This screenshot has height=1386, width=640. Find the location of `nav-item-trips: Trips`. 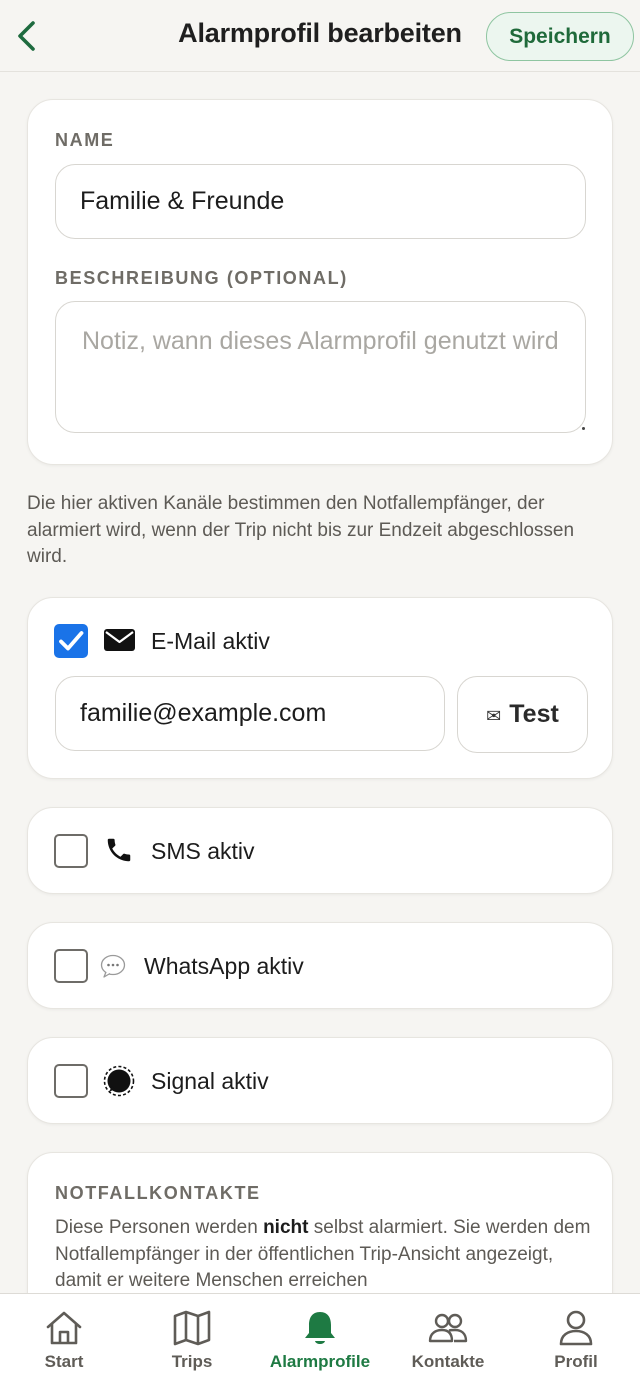

nav-item-trips: Trips is located at coordinates (192, 1340).